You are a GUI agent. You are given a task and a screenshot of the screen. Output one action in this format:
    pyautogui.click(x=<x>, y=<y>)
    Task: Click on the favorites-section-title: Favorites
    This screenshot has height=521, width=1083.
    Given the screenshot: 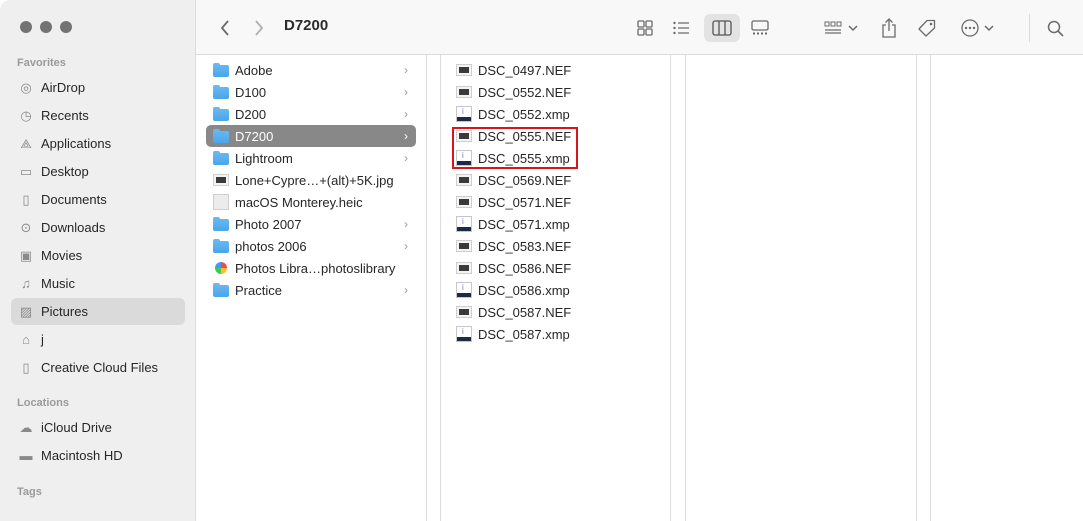 What is the action you would take?
    pyautogui.click(x=41, y=63)
    